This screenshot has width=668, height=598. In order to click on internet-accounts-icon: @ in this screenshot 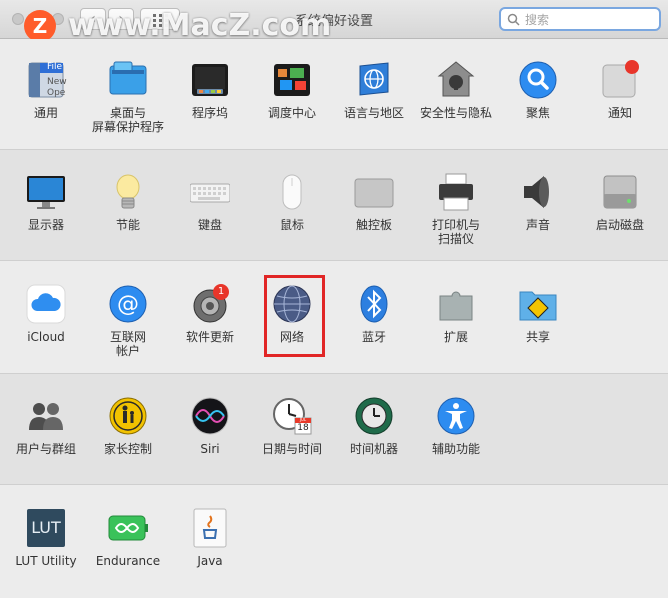, I will do `click(128, 304)`.